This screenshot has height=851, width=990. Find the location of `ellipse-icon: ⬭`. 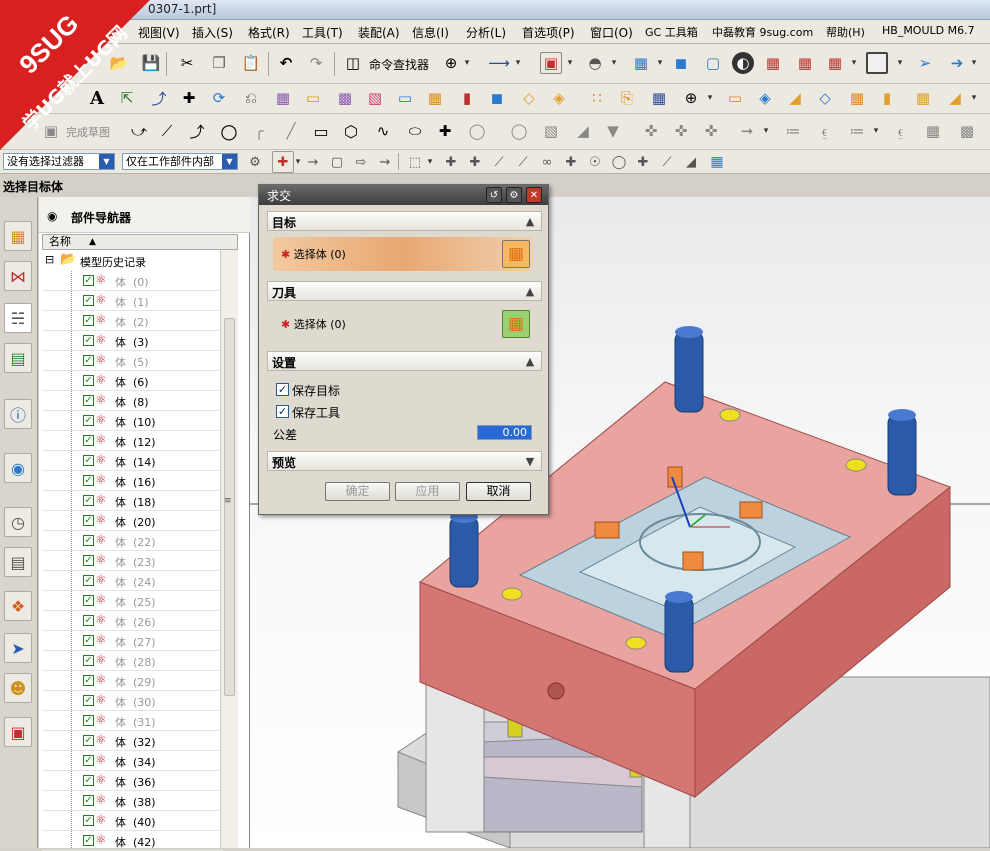

ellipse-icon: ⬭ is located at coordinates (415, 131).